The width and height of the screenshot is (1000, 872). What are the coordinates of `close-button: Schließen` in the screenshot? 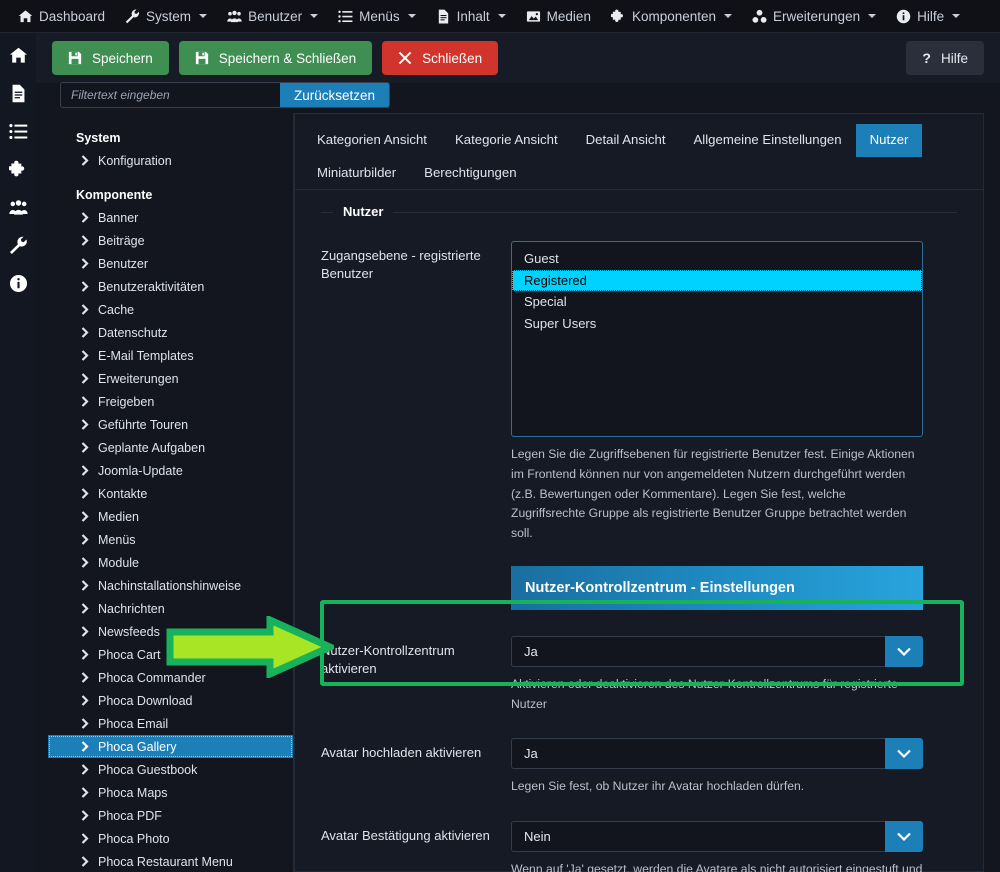 It's located at (440, 58).